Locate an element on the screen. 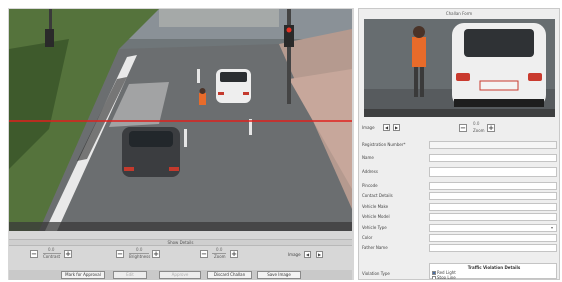 The height and width of the screenshot is (282, 562). registration-number-input is located at coordinates (493, 145).